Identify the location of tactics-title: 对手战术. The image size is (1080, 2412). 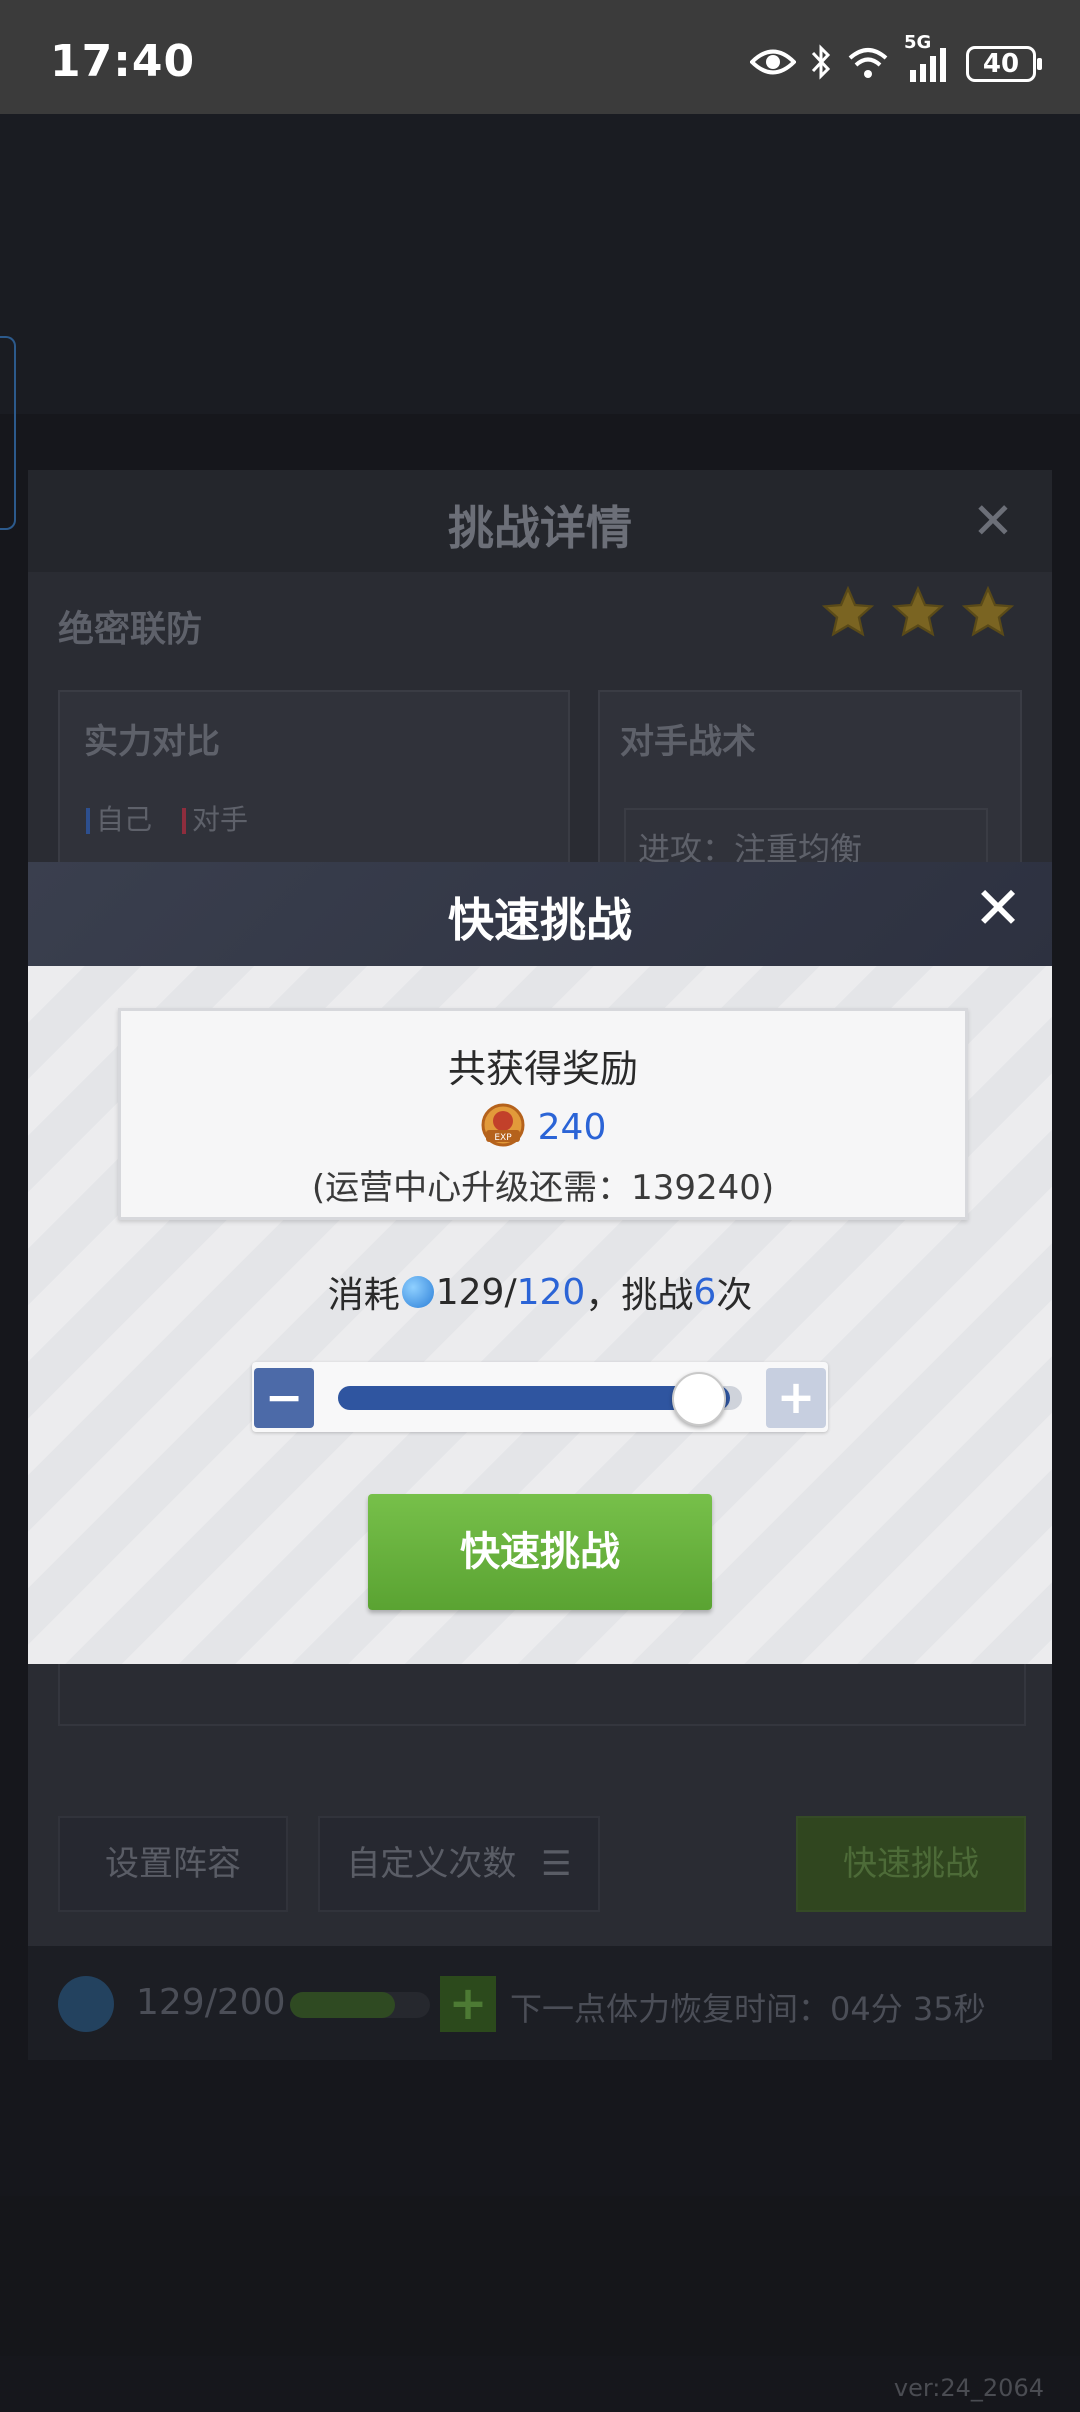
(688, 742).